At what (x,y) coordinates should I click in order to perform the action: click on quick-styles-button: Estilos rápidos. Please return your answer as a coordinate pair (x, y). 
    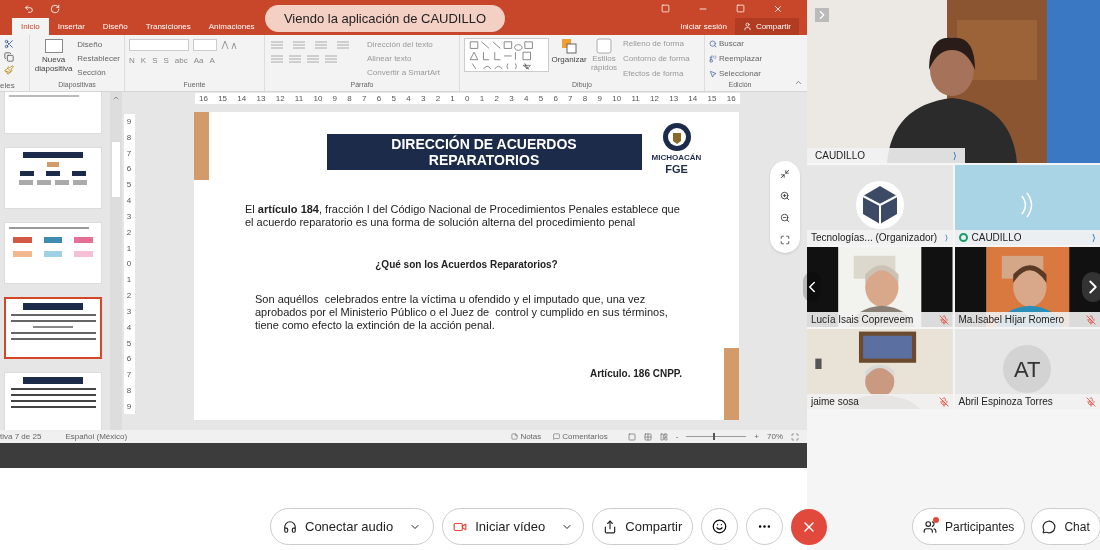
    Looking at the image, I should click on (604, 59).